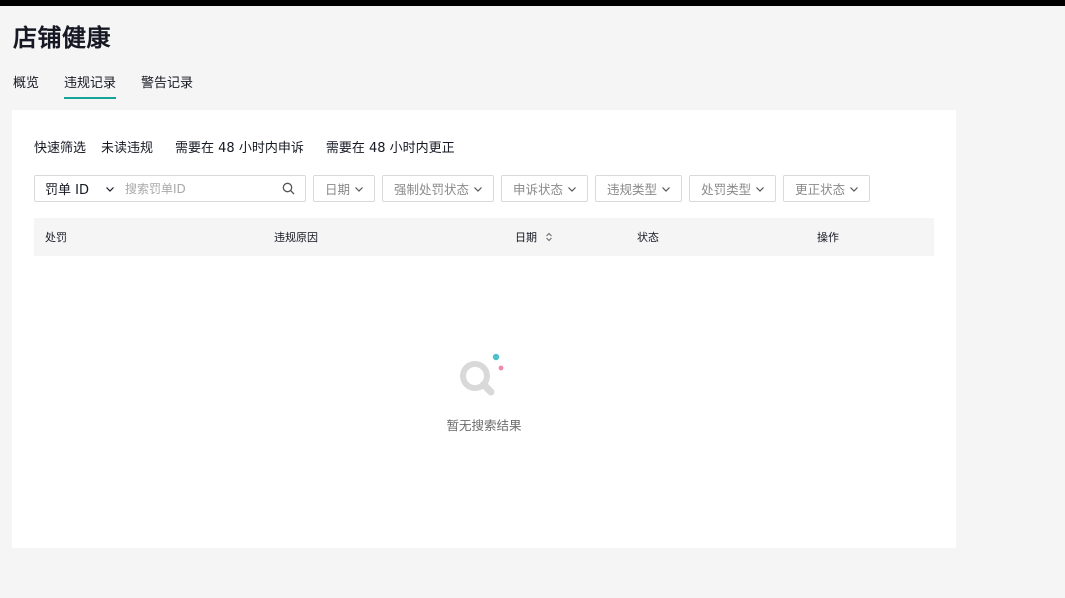  I want to click on quick-filter-appeal-48h: 需要在 48 小时内申诉, so click(239, 146).